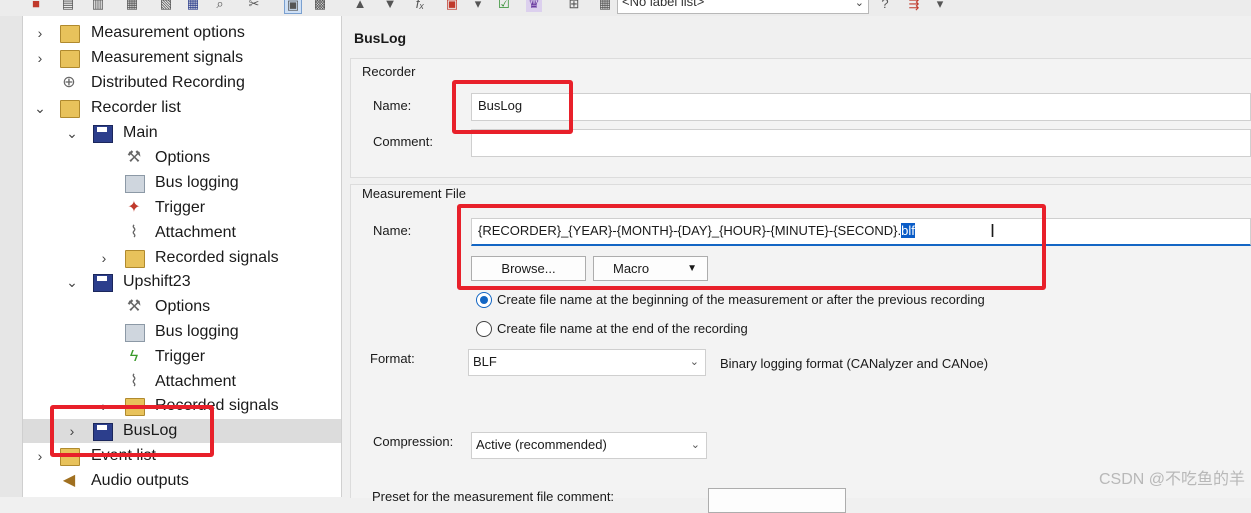  What do you see at coordinates (140, 480) in the screenshot?
I see `tree-item-label: Audio outputs` at bounding box center [140, 480].